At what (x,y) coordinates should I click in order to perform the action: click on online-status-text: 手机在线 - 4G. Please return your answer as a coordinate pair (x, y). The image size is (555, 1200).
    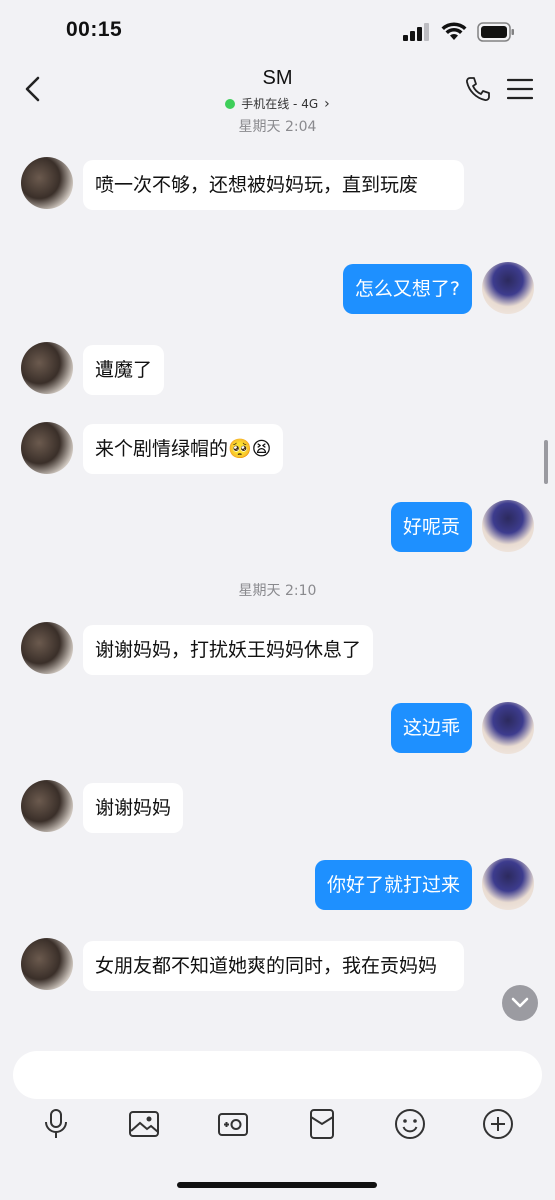
    Looking at the image, I should click on (280, 104).